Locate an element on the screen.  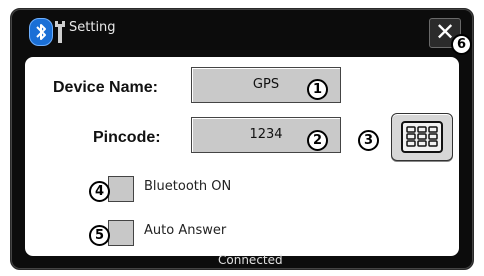
keypad-icon is located at coordinates (422, 137).